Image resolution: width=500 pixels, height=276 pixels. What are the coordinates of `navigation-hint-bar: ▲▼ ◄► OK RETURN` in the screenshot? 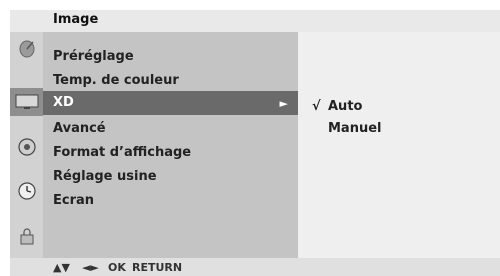 It's located at (255, 267).